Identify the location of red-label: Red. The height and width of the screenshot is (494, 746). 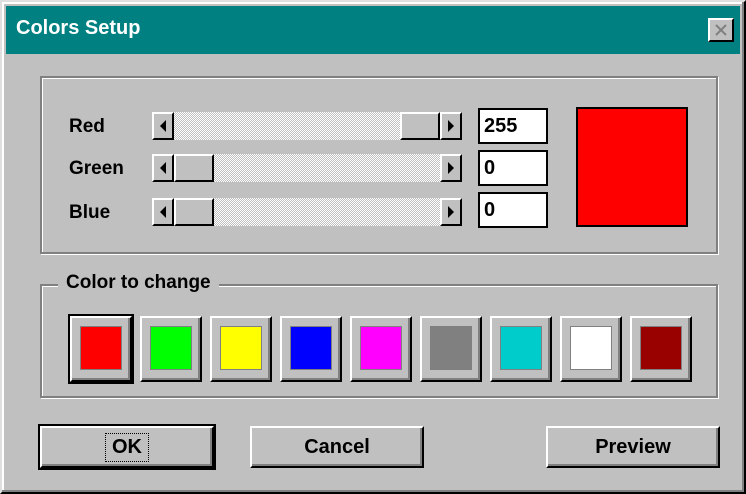
(87, 126).